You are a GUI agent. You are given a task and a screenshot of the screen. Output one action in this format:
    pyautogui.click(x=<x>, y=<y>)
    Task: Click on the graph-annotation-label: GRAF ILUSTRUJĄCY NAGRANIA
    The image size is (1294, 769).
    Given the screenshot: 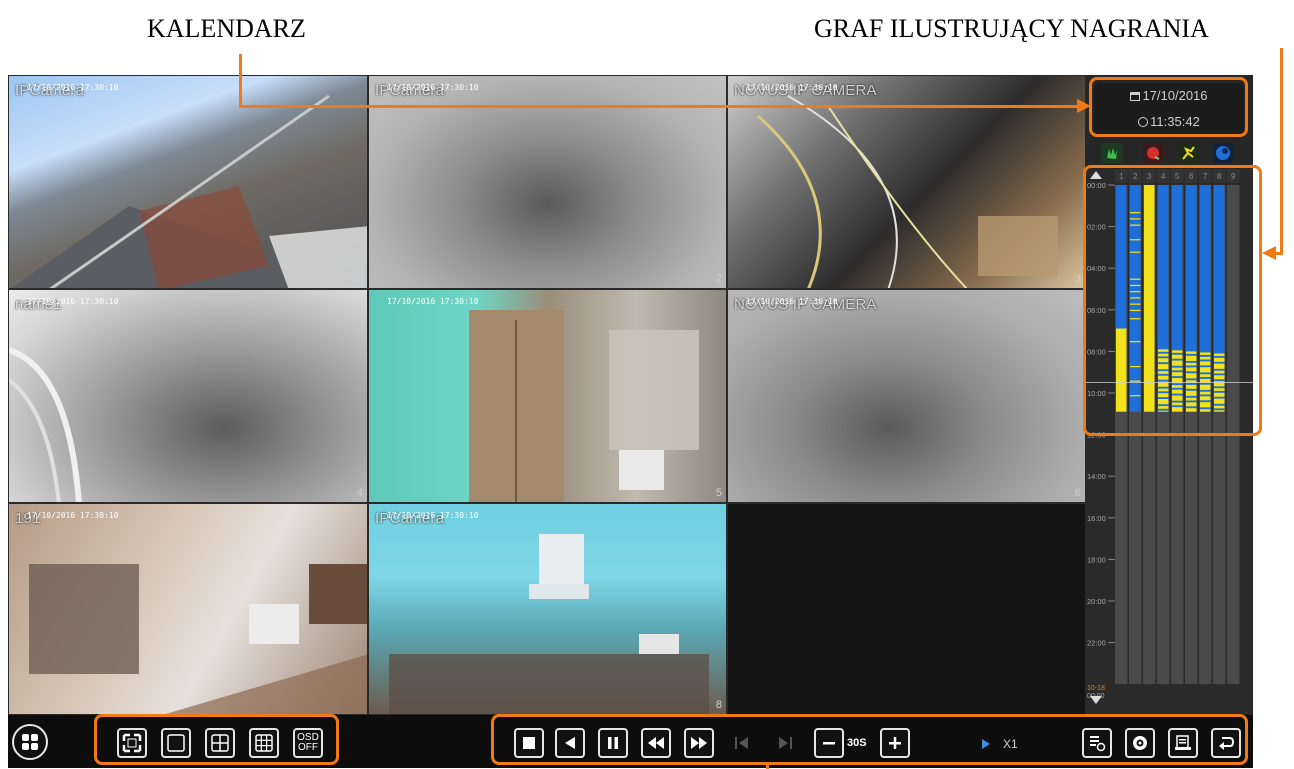 What is the action you would take?
    pyautogui.click(x=1011, y=28)
    